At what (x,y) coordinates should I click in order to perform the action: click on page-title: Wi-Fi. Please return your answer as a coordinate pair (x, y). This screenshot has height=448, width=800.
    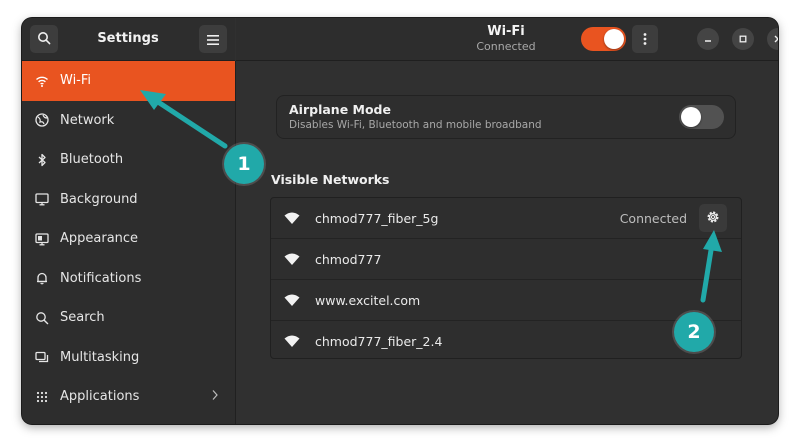
    Looking at the image, I should click on (506, 31).